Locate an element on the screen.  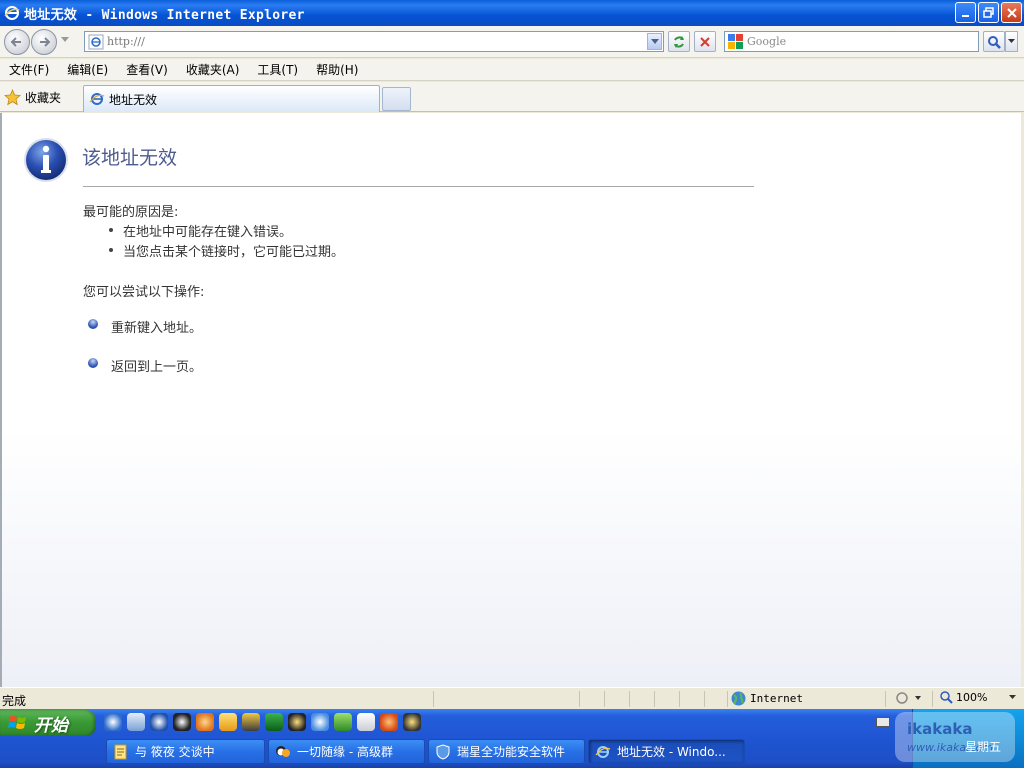
thunder-launch-icon is located at coordinates (343, 722).